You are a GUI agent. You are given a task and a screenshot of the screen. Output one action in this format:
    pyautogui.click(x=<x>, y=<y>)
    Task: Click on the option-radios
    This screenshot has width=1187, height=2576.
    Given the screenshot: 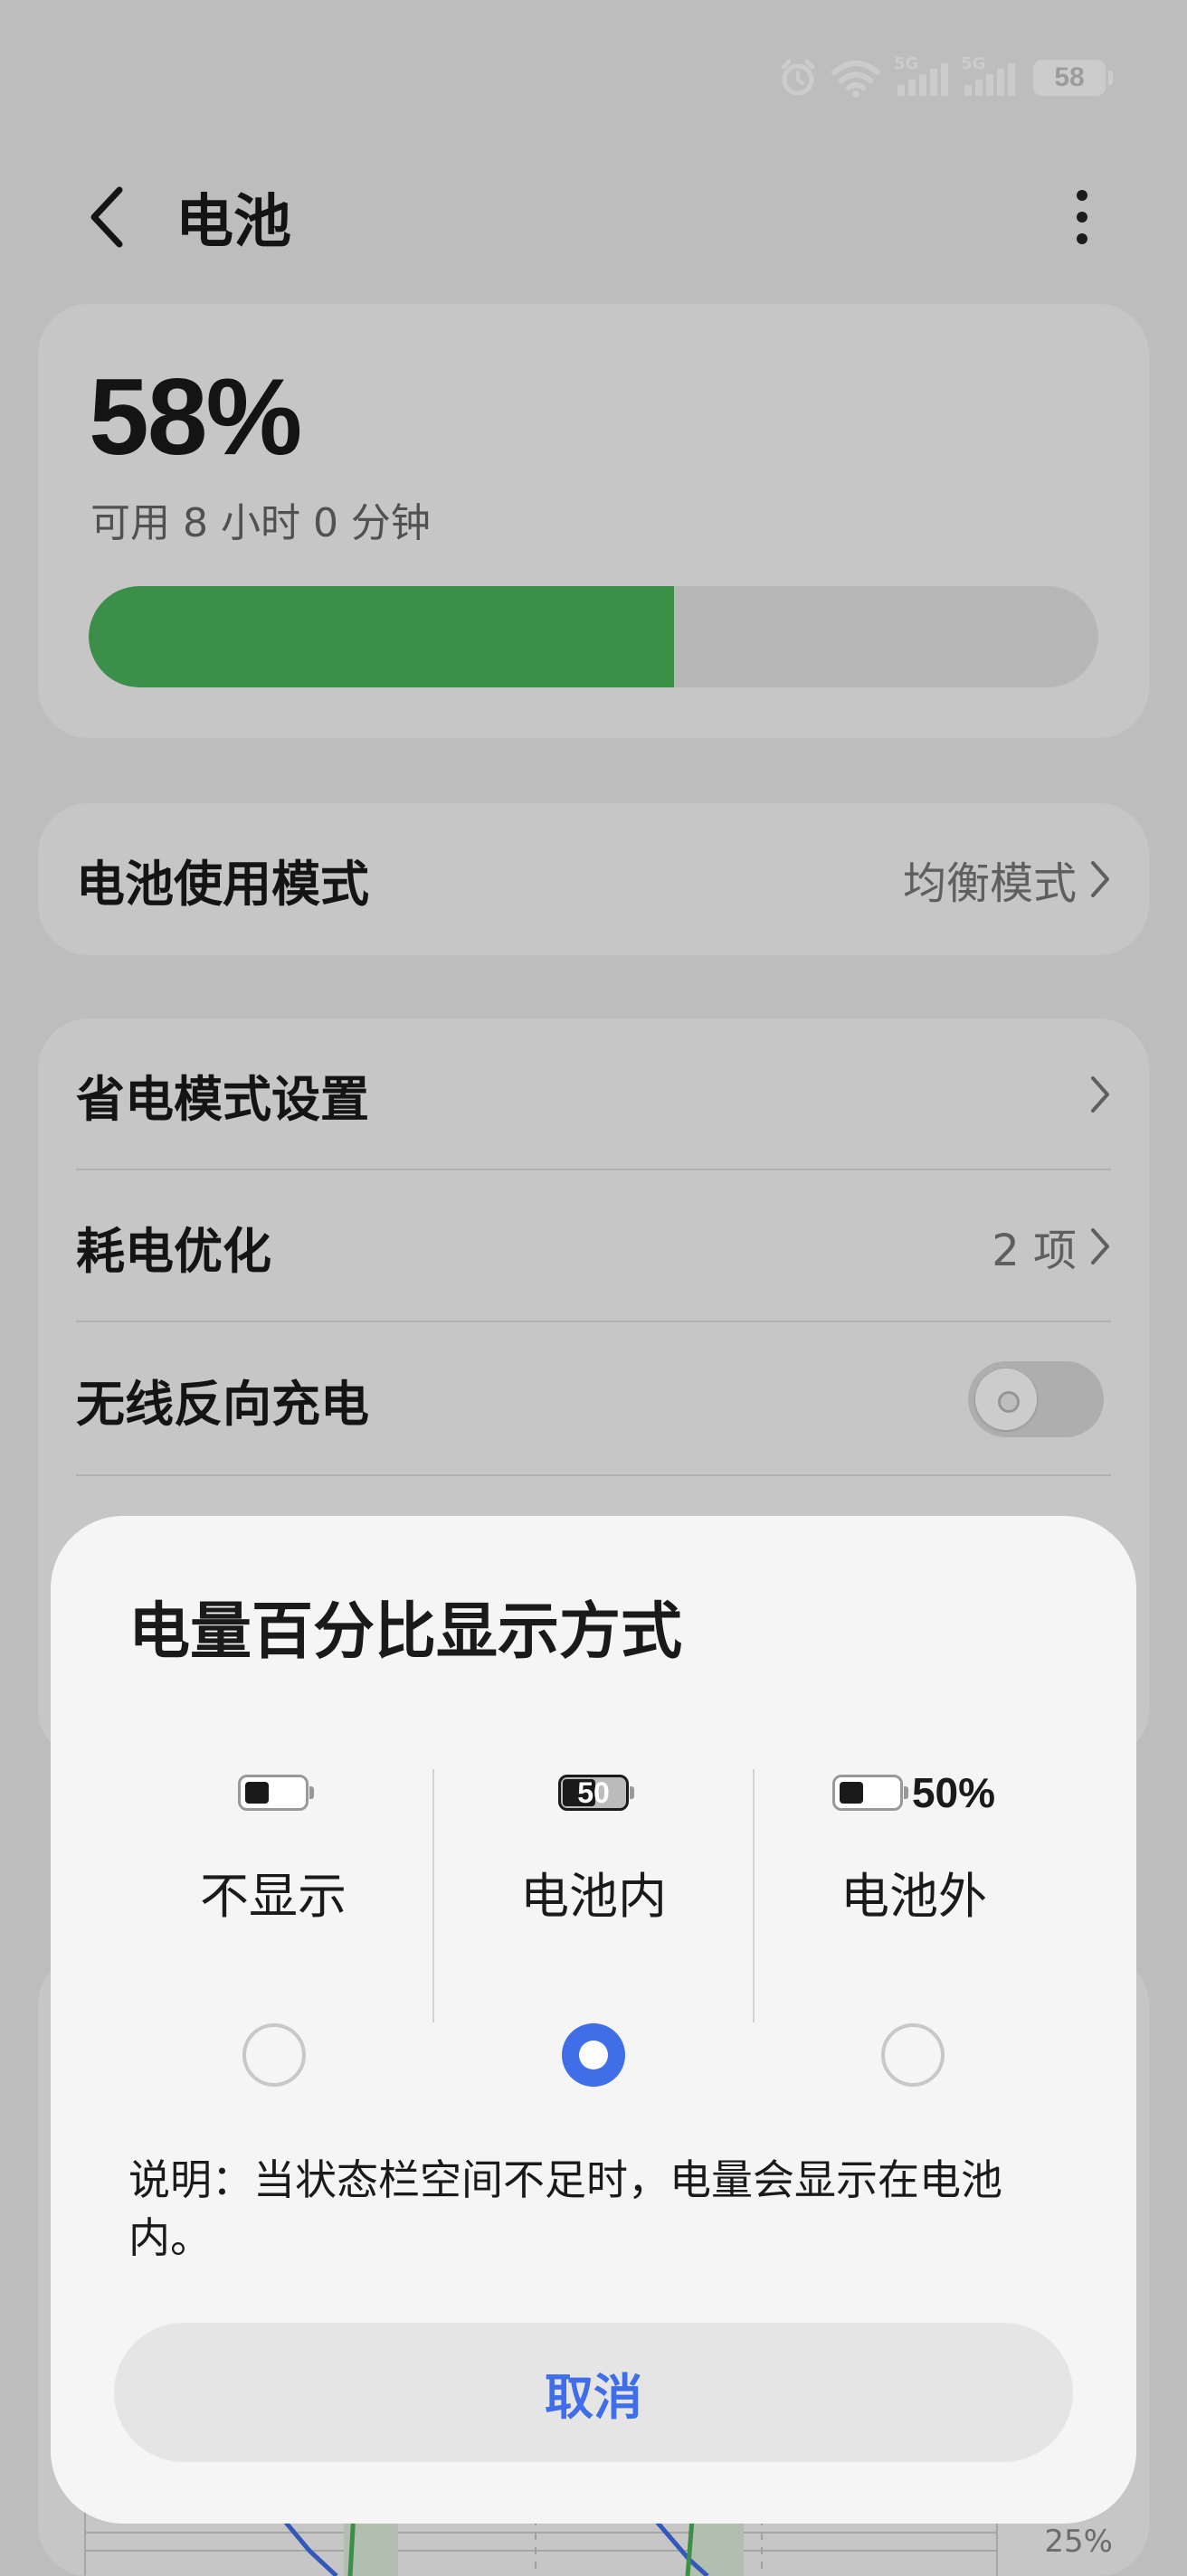 What is the action you would take?
    pyautogui.click(x=593, y=2055)
    